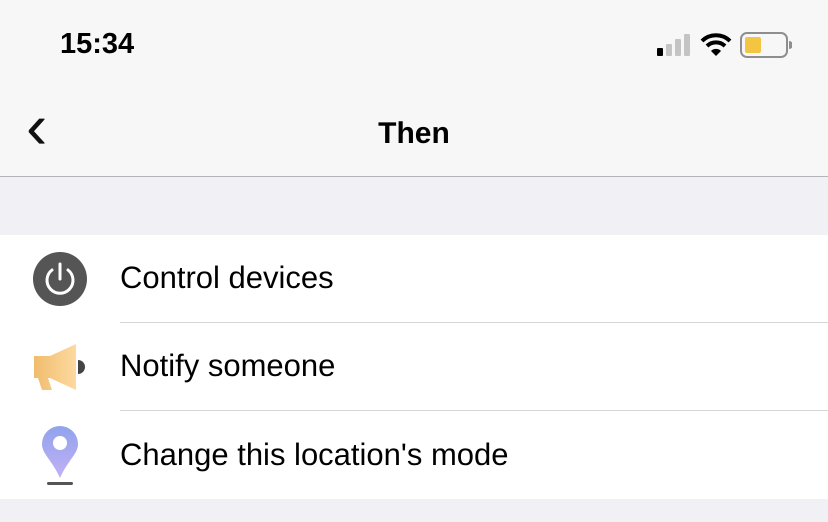 The height and width of the screenshot is (522, 828). What do you see at coordinates (674, 45) in the screenshot?
I see `signal-icon` at bounding box center [674, 45].